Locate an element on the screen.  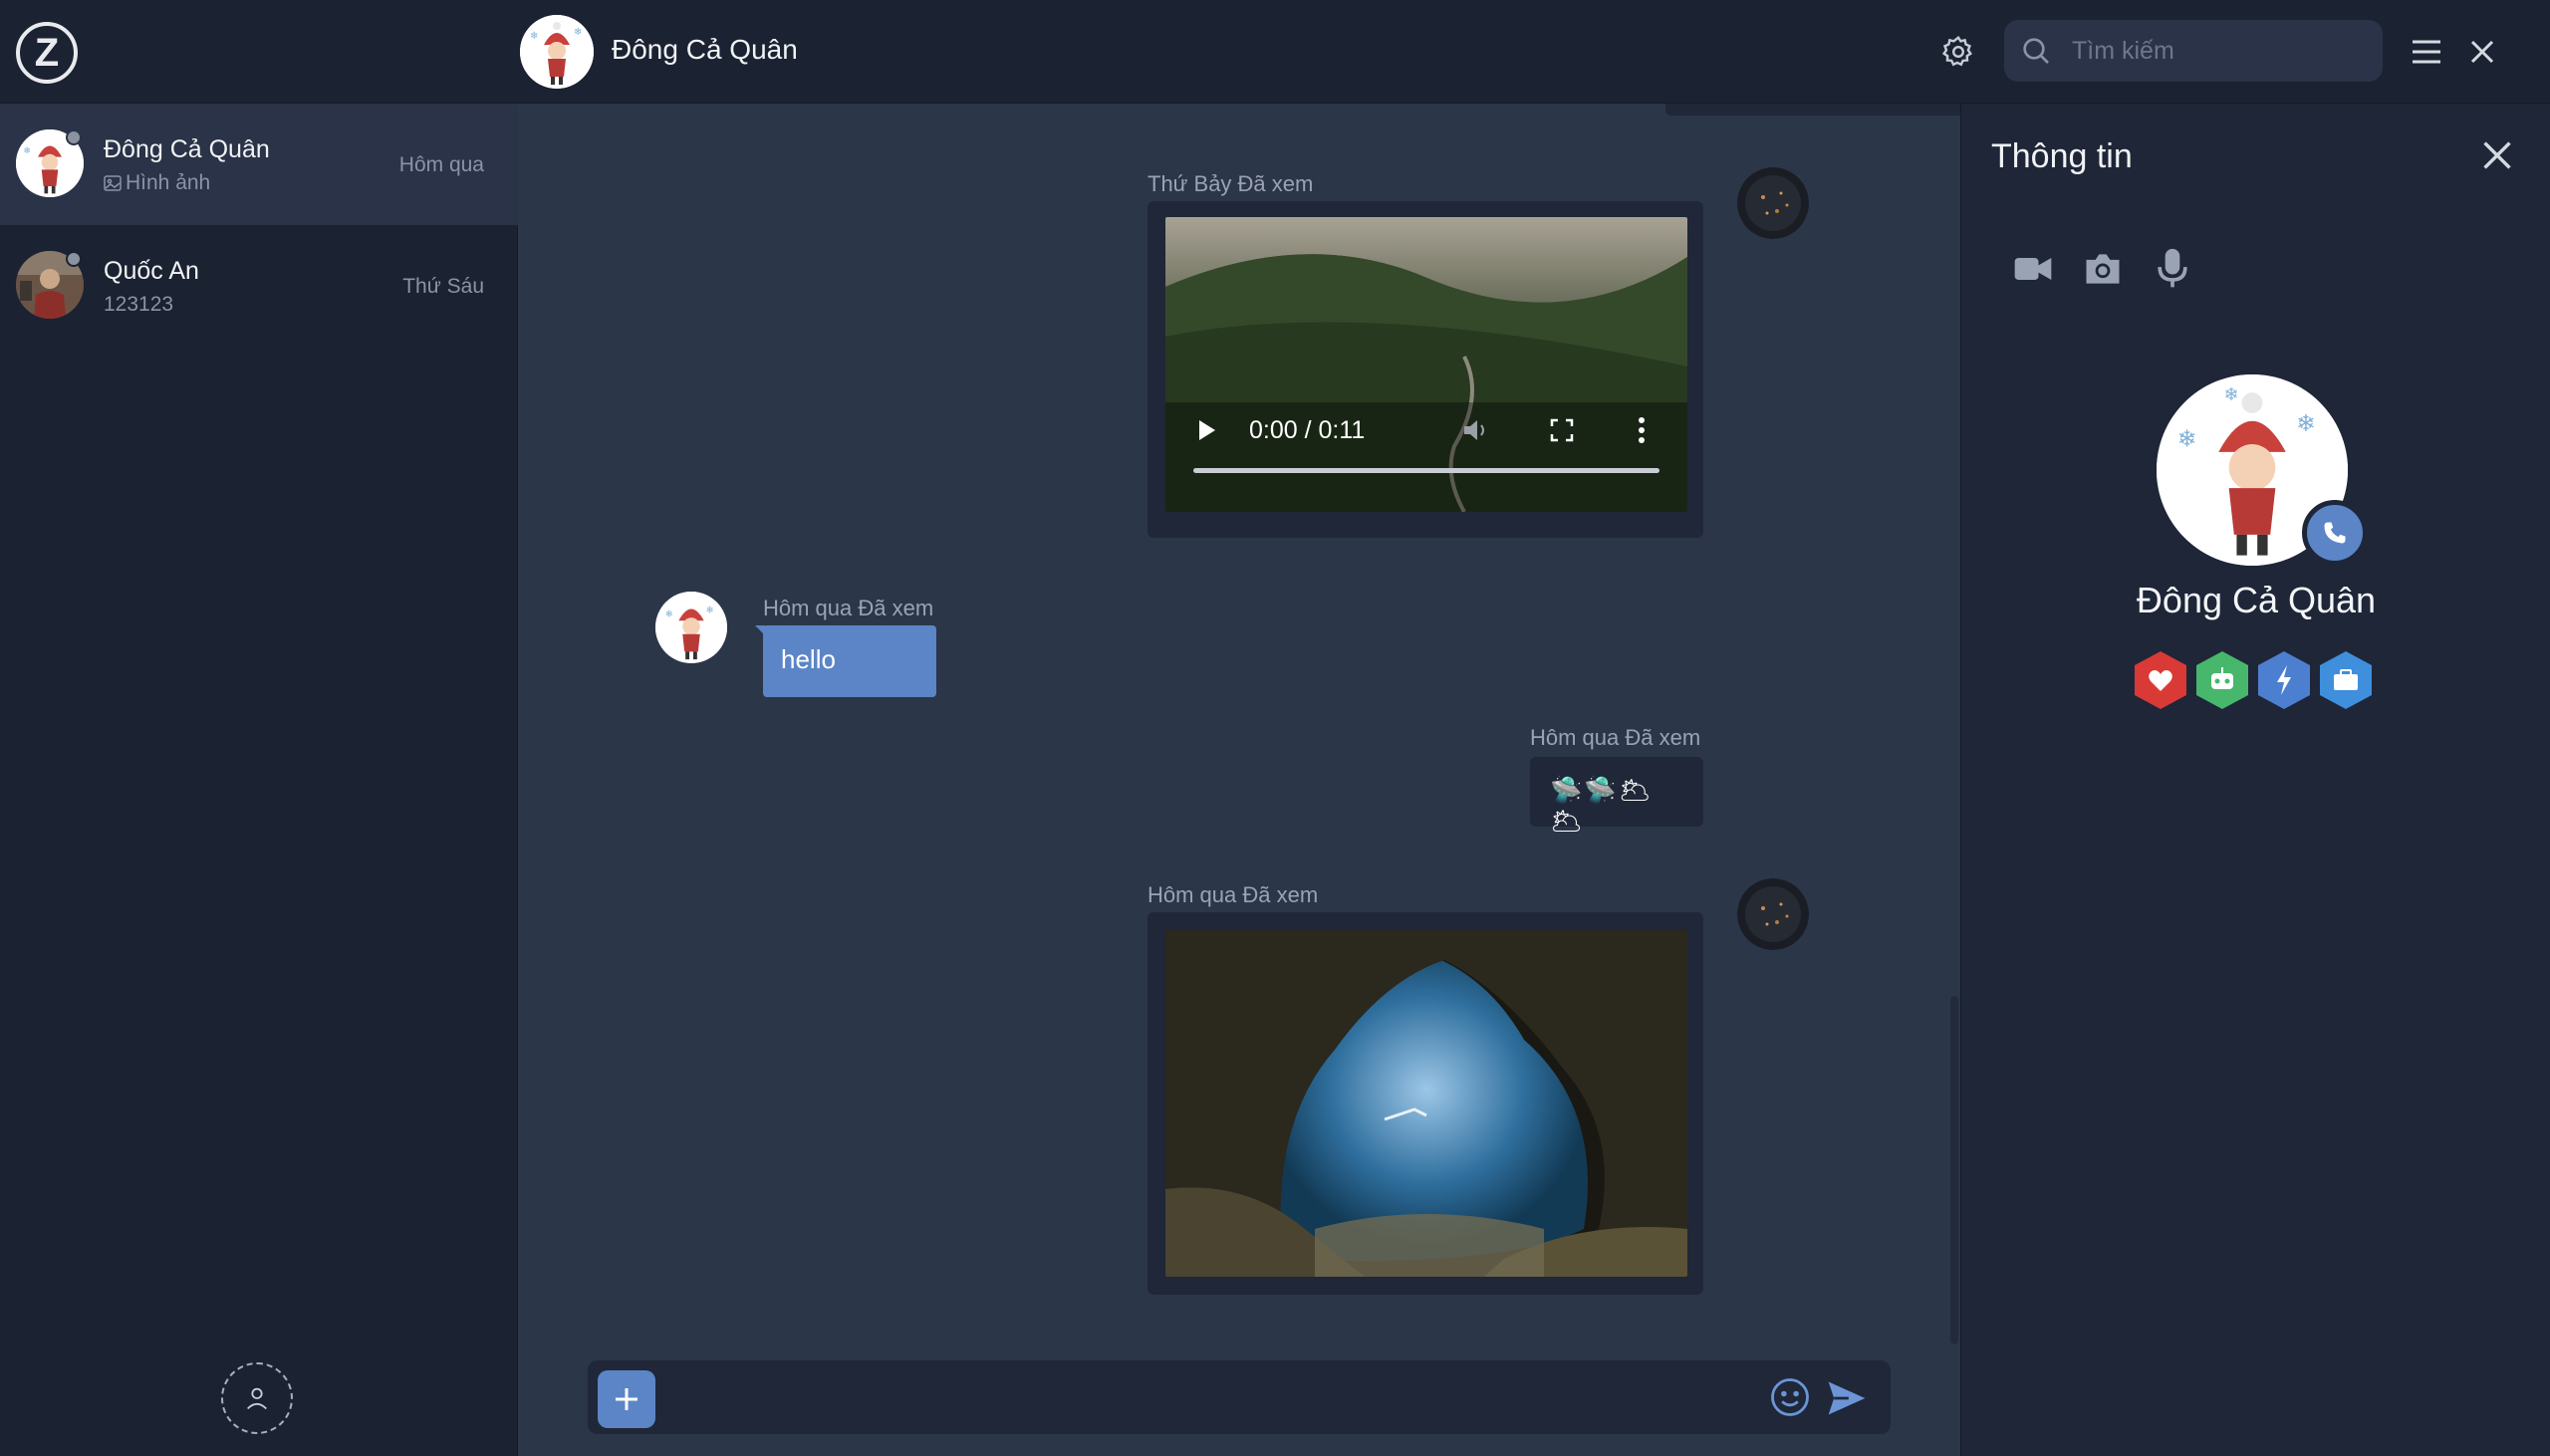
close-window-icon is located at coordinates (2482, 52).